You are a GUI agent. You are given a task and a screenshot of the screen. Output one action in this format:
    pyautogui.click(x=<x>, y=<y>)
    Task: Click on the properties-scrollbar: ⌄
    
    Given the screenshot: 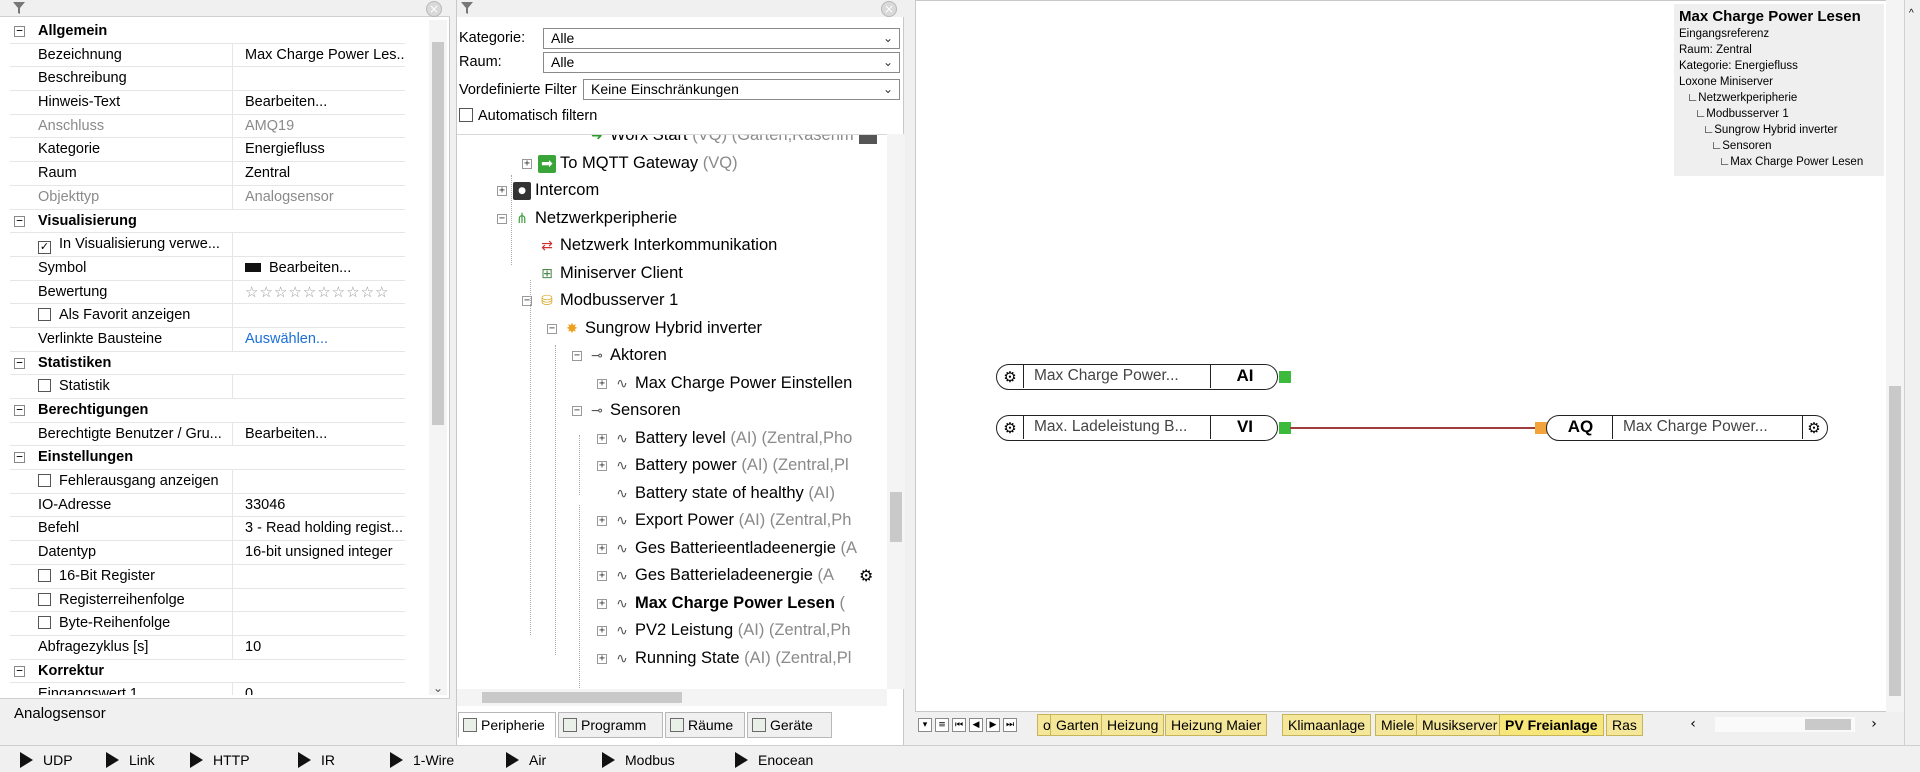 What is the action you would take?
    pyautogui.click(x=438, y=357)
    